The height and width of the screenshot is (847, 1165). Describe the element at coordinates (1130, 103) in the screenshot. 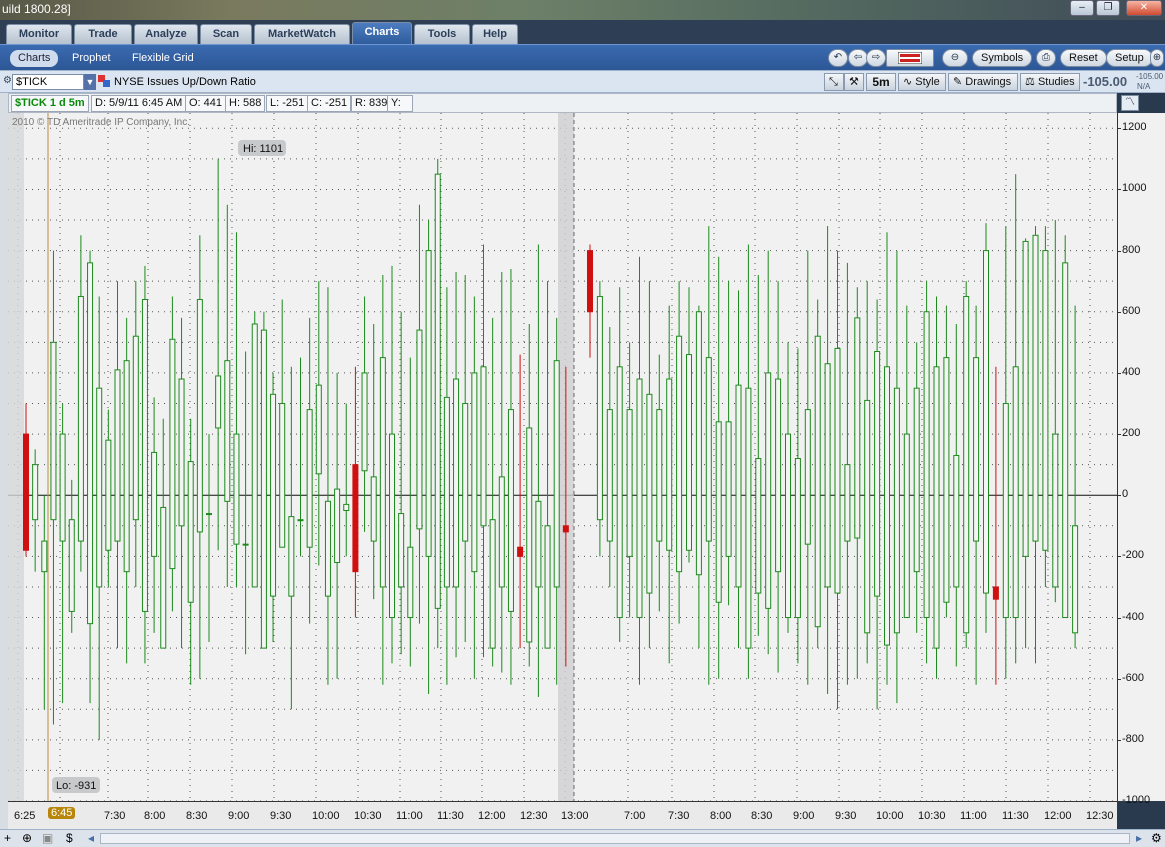

I see `chart-type-icon: 〽` at that location.